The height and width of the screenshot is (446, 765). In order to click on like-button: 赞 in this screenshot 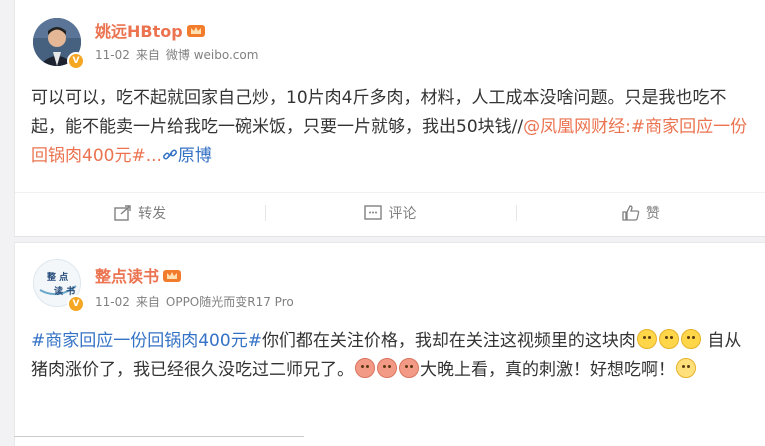, I will do `click(640, 213)`.